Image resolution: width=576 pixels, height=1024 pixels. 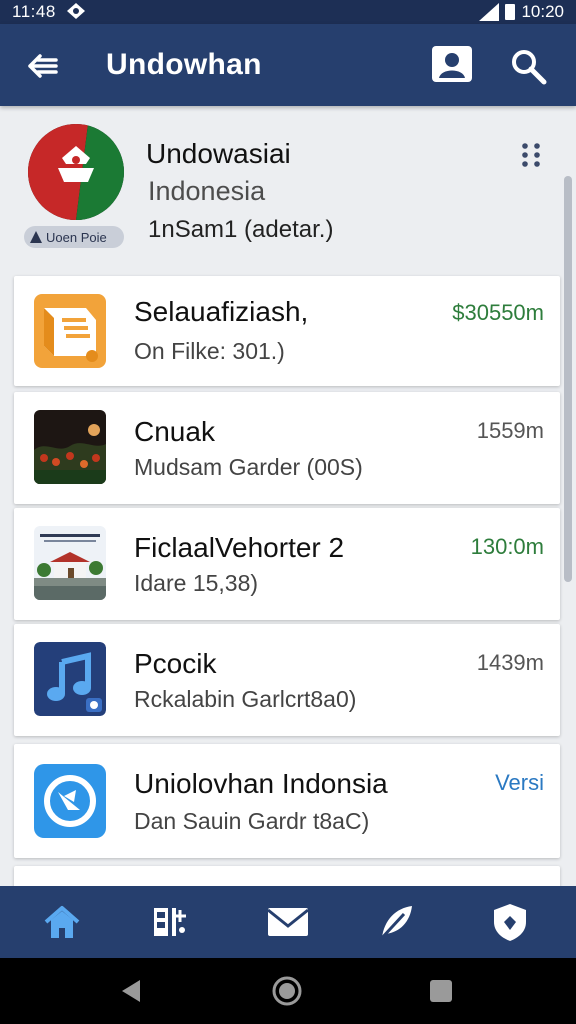 What do you see at coordinates (239, 547) in the screenshot?
I see `list-item-title: FiclaalVehorter 2` at bounding box center [239, 547].